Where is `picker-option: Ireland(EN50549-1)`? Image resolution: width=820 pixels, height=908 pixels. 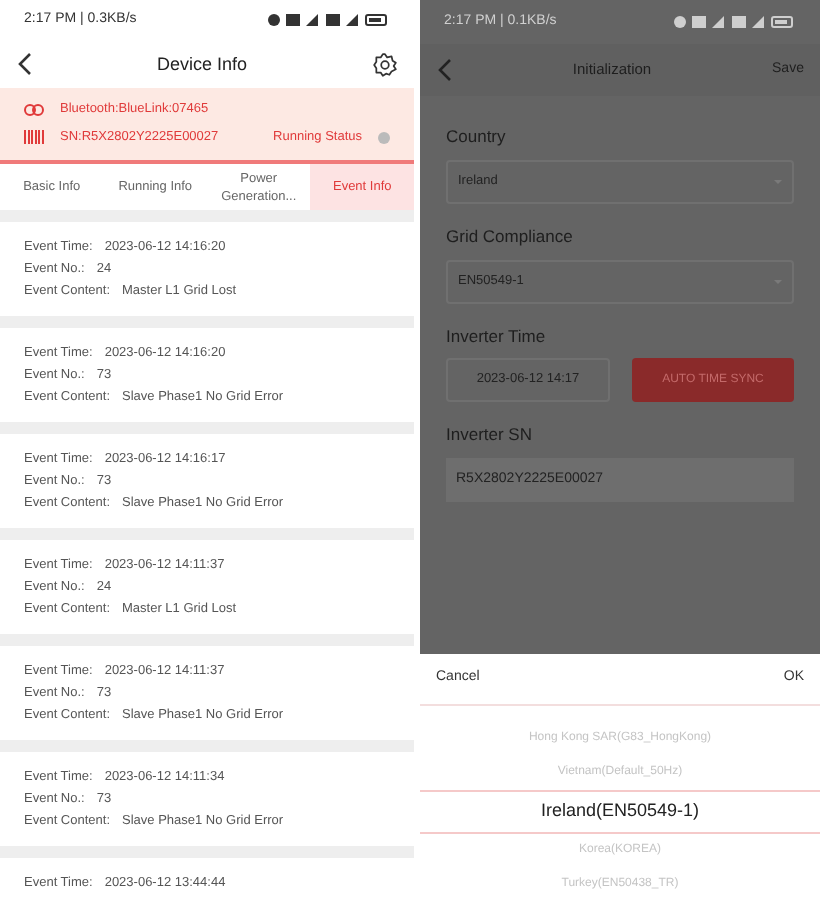 picker-option: Ireland(EN50549-1) is located at coordinates (620, 812).